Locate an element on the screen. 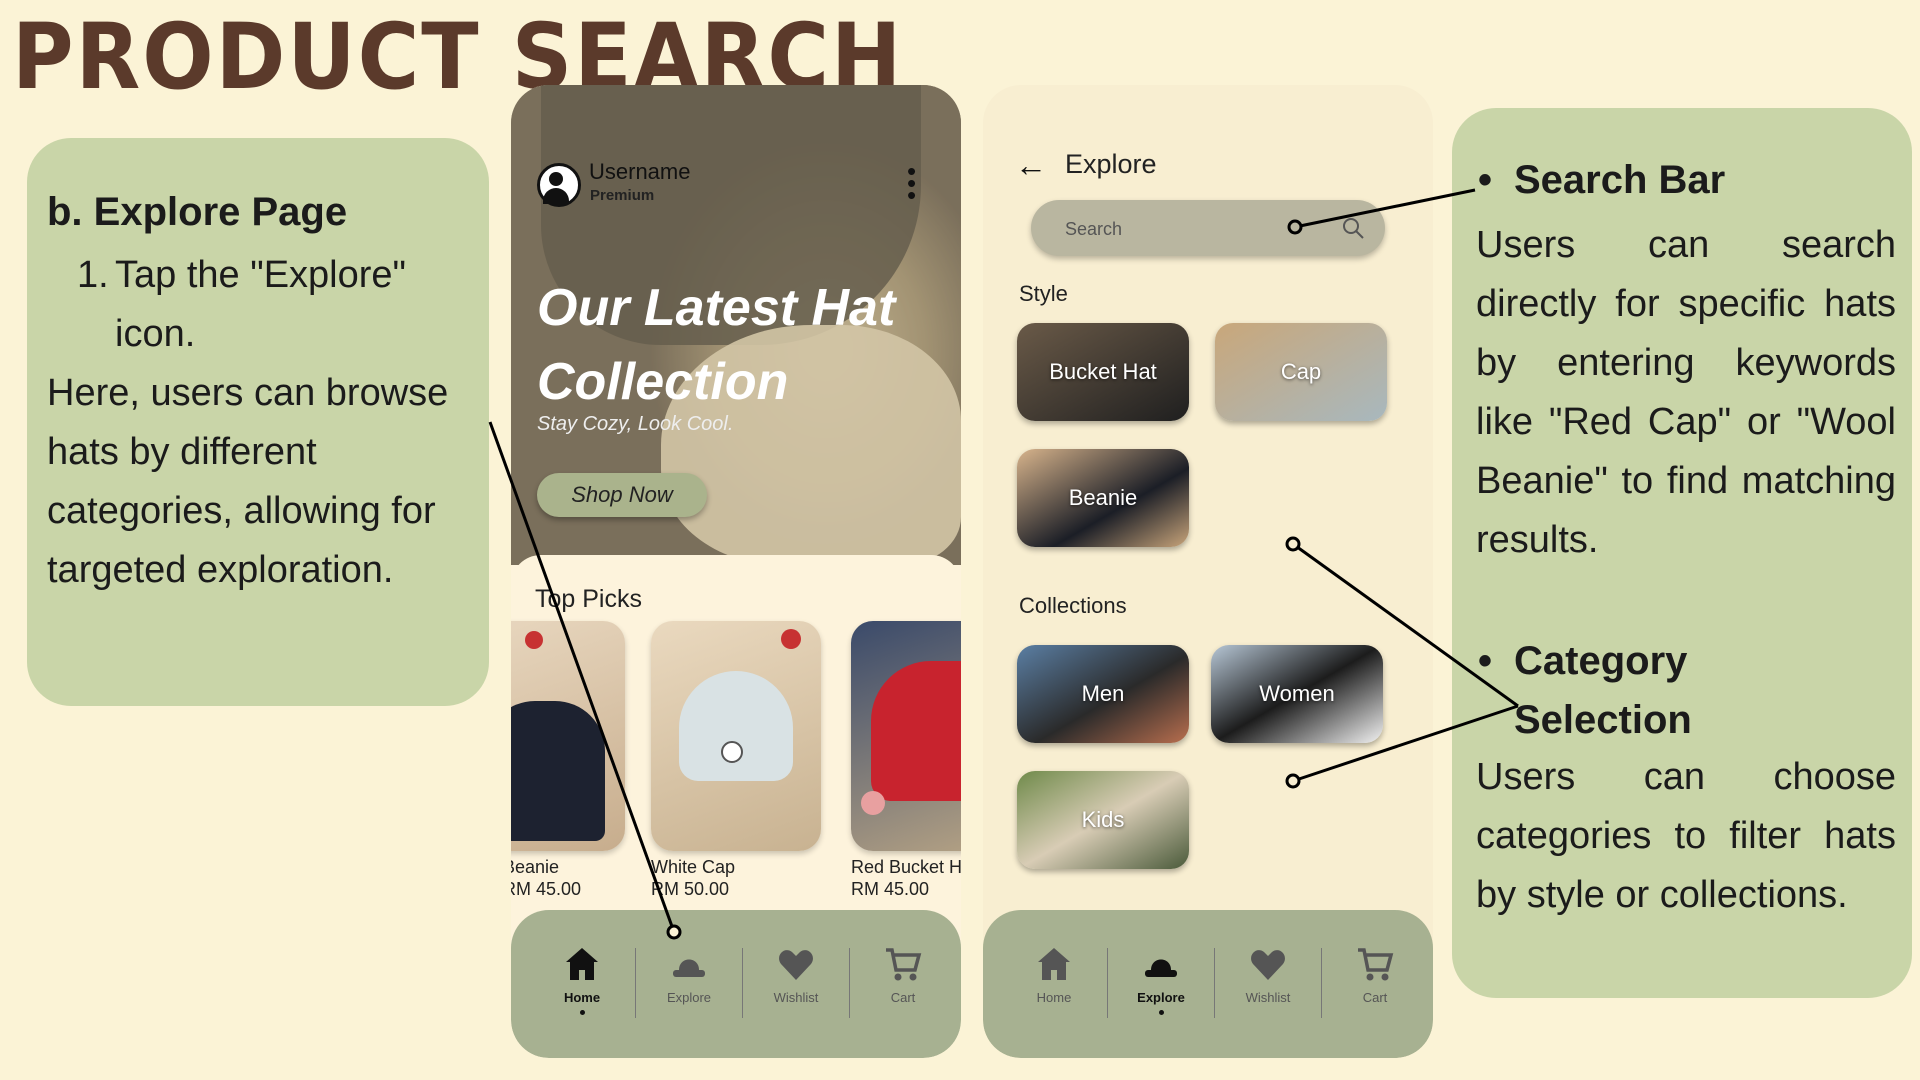 The image size is (1920, 1080). style-tile-bucket-hat: Bucket Hat is located at coordinates (1103, 372).